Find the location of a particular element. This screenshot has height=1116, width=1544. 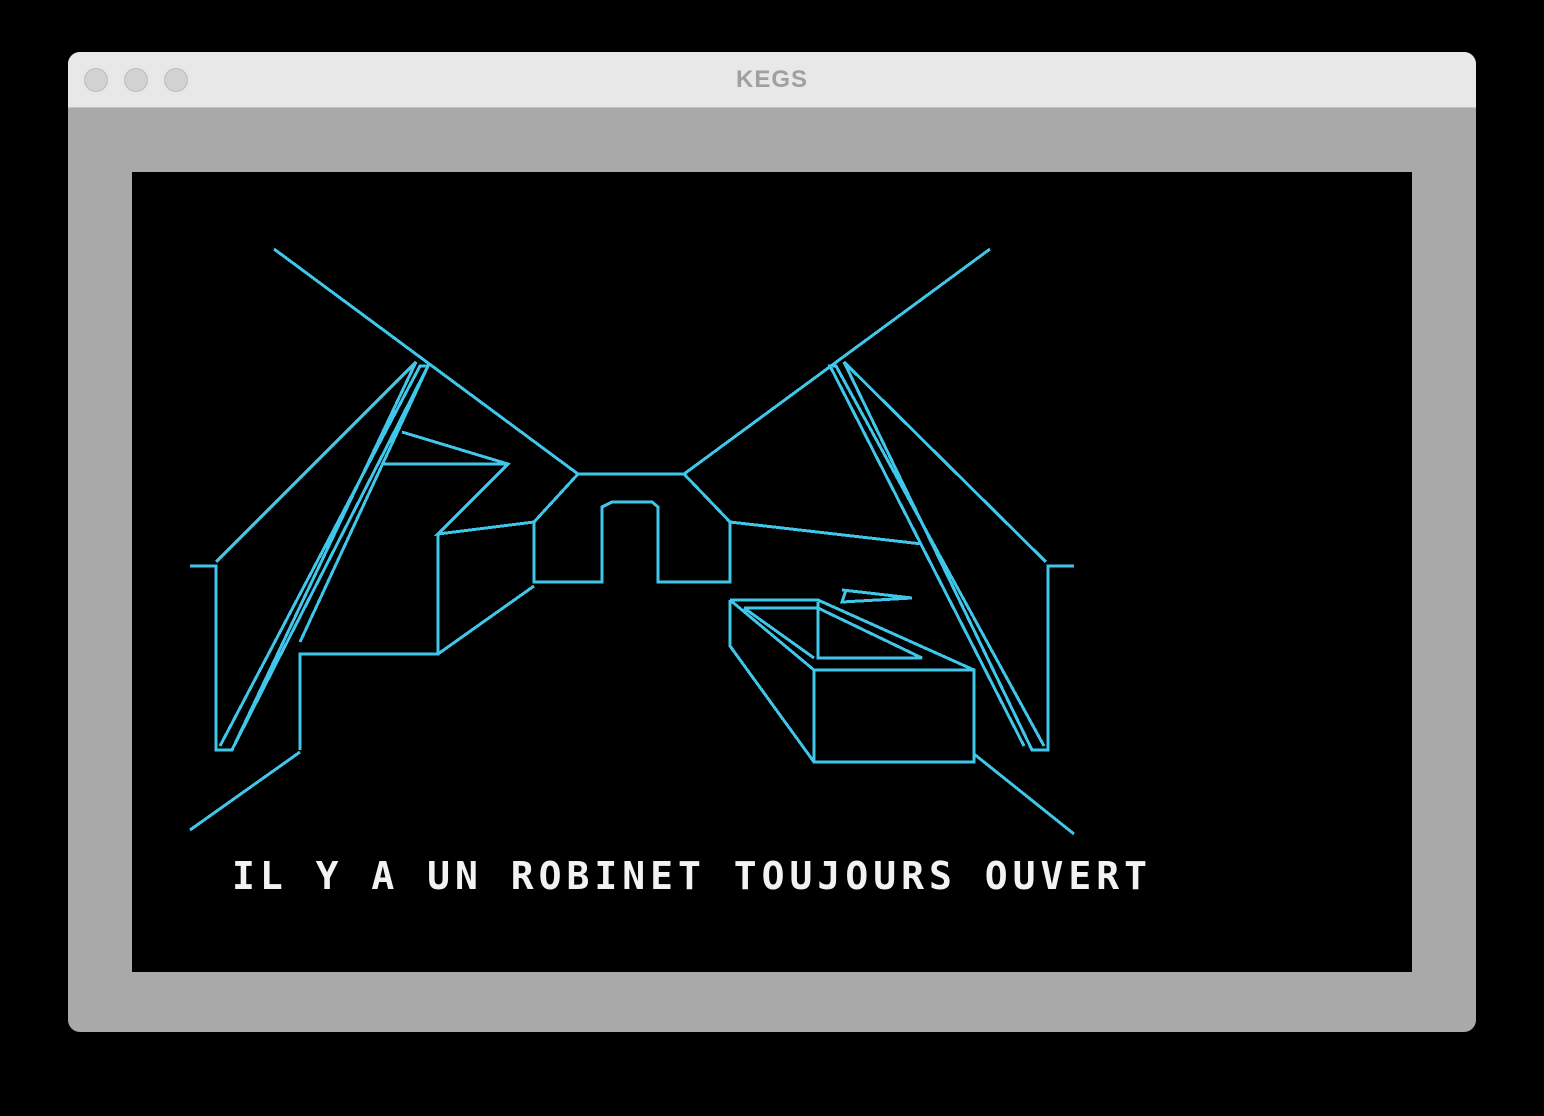

game-message: IL Y A UN ROBINET TOUJOURS OUVERT is located at coordinates (692, 876).